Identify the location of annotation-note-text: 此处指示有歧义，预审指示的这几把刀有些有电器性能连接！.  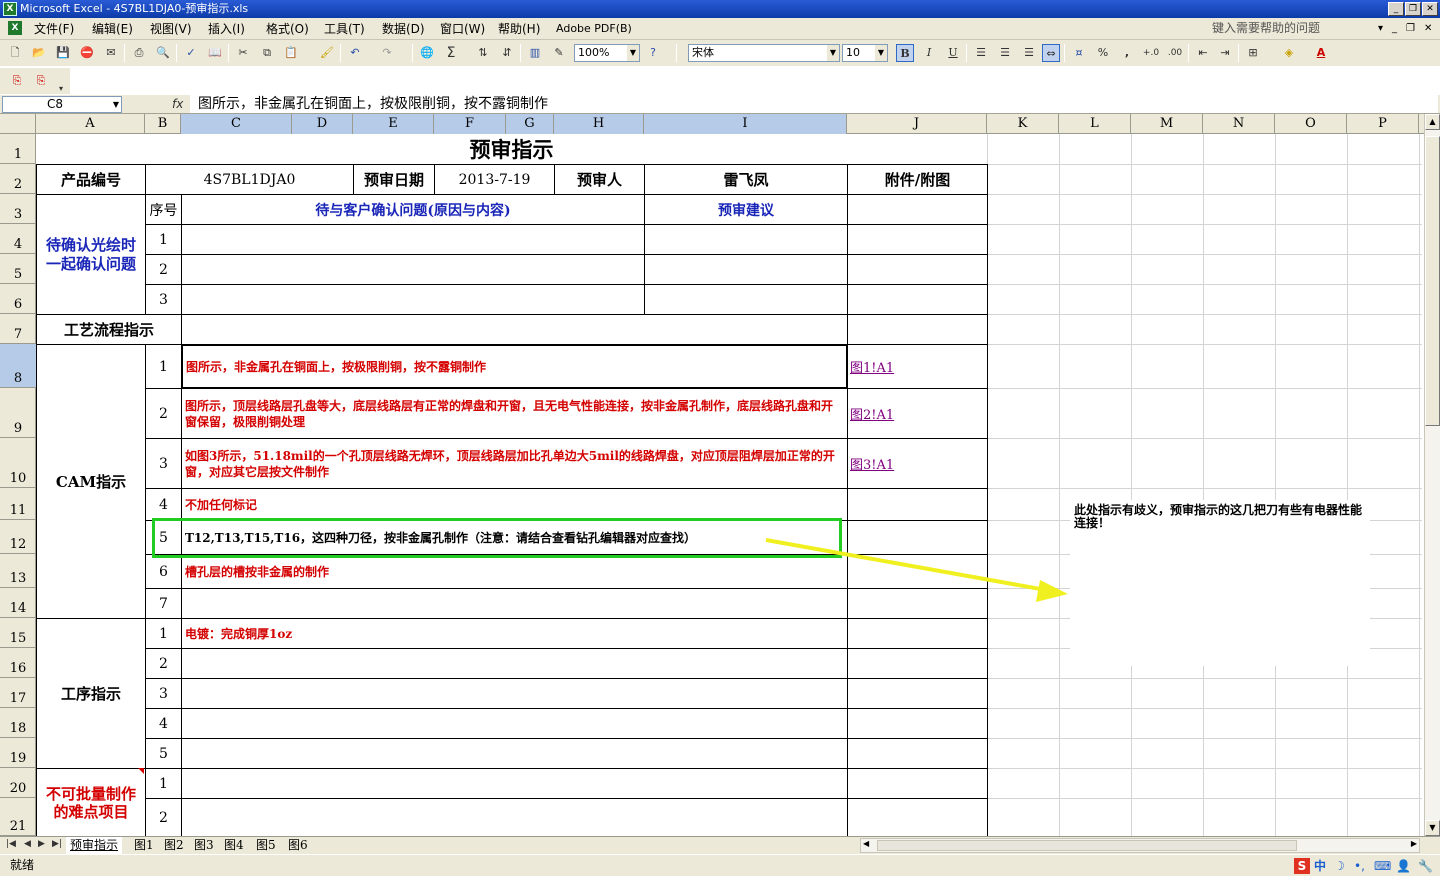
(1218, 516).